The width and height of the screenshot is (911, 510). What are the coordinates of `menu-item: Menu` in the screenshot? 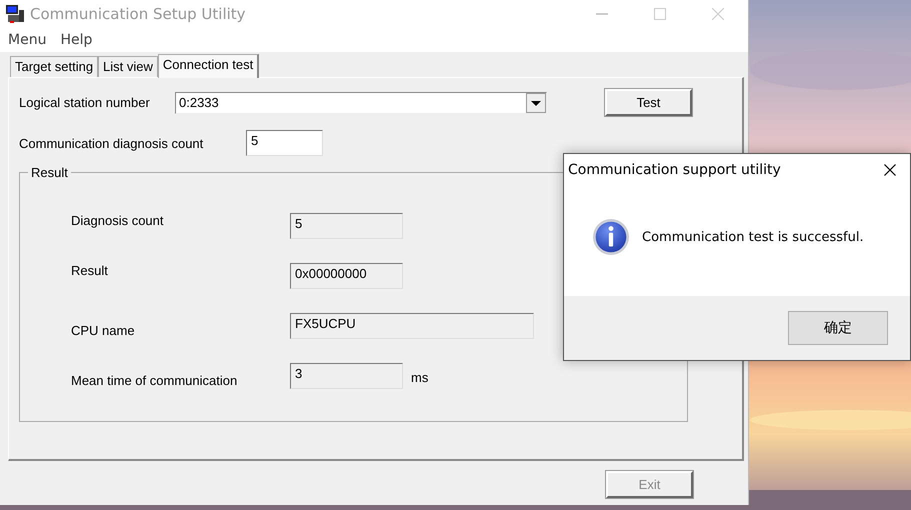 It's located at (27, 40).